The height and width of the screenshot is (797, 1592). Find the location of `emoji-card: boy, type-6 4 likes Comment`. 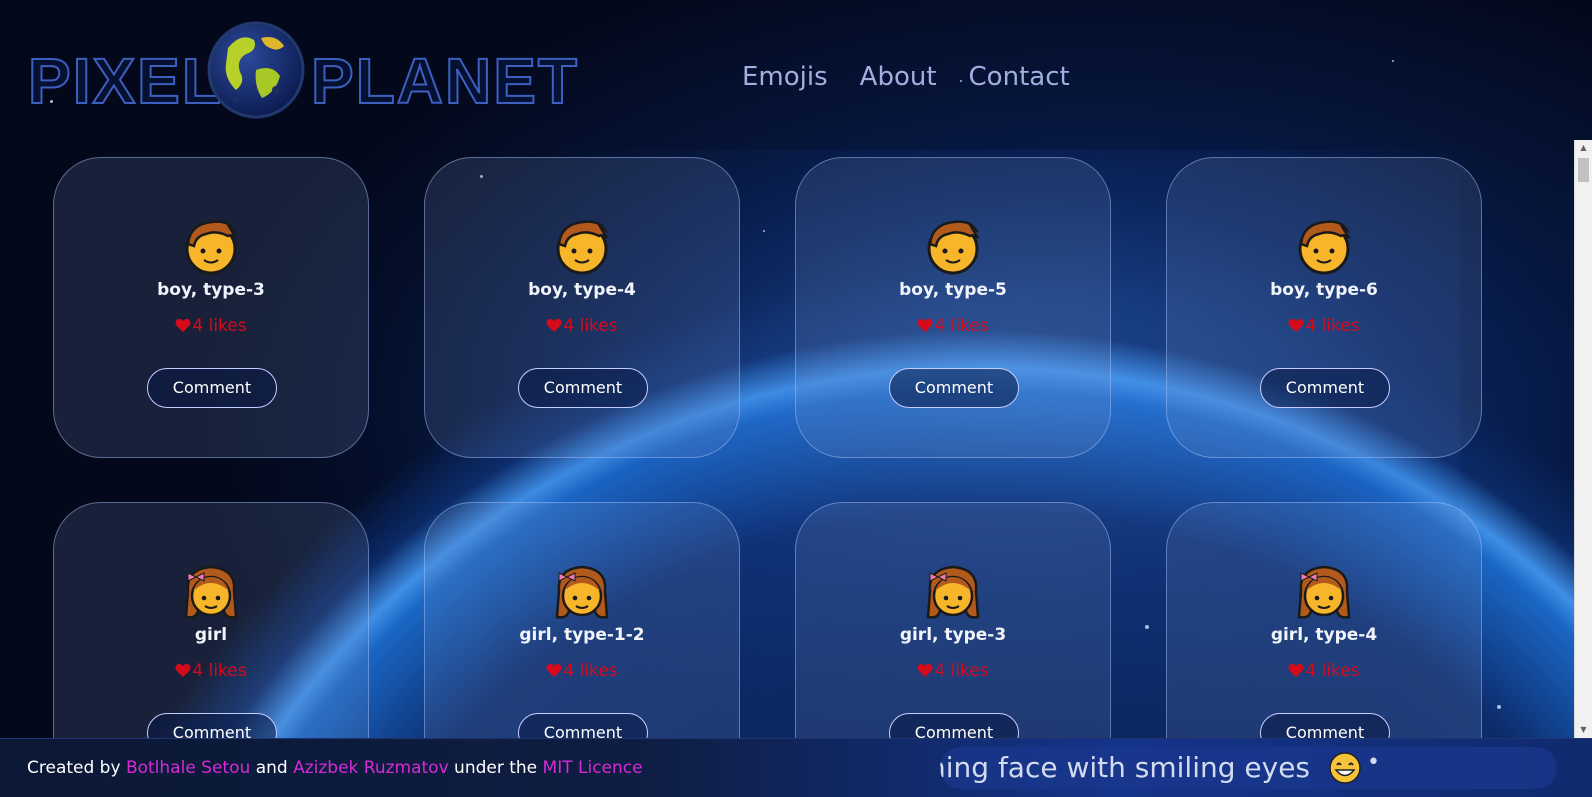

emoji-card: boy, type-6 4 likes Comment is located at coordinates (1324, 307).